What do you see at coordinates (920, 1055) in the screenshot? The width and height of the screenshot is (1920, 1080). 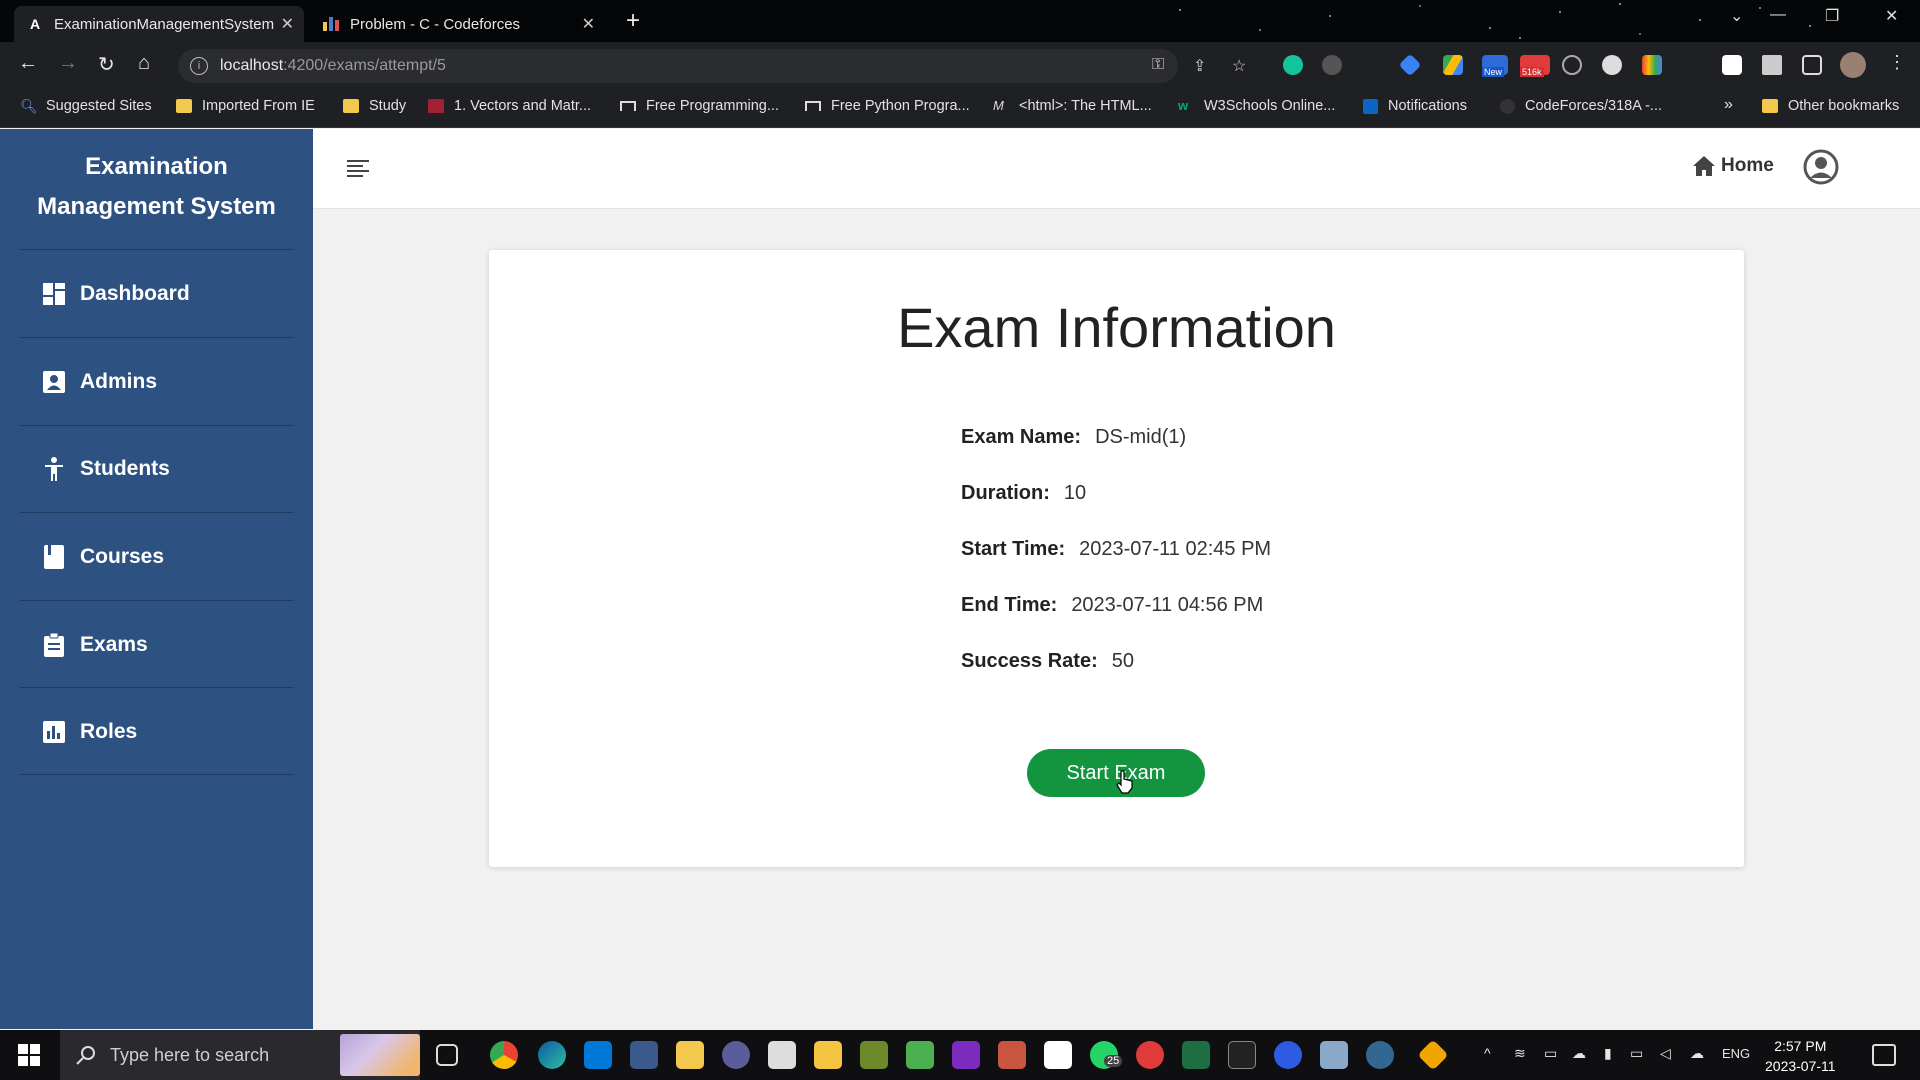 I see `notepad-plus-icon` at bounding box center [920, 1055].